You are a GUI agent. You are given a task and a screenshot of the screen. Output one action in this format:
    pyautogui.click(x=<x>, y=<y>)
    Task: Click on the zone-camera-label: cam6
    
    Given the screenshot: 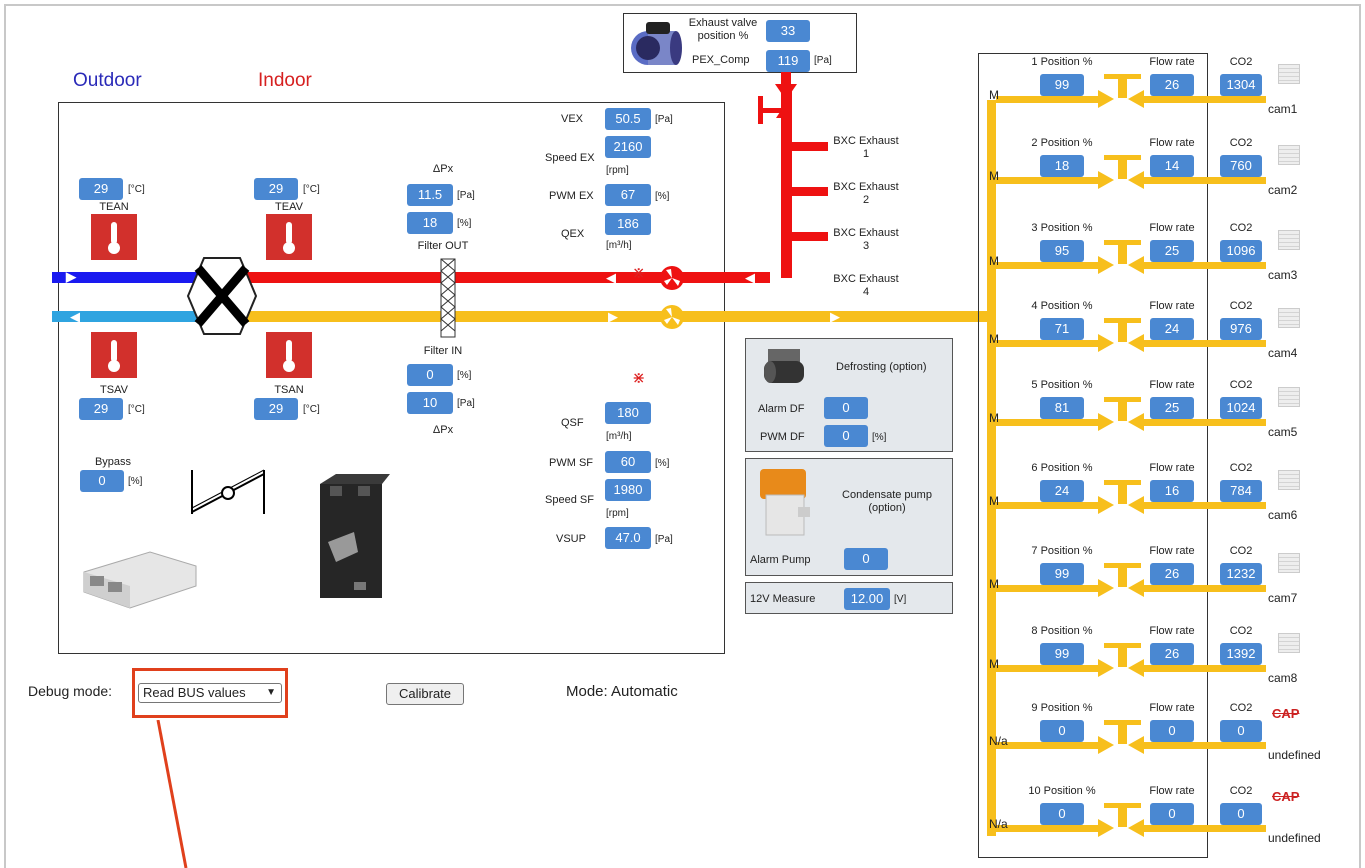 What is the action you would take?
    pyautogui.click(x=1283, y=515)
    